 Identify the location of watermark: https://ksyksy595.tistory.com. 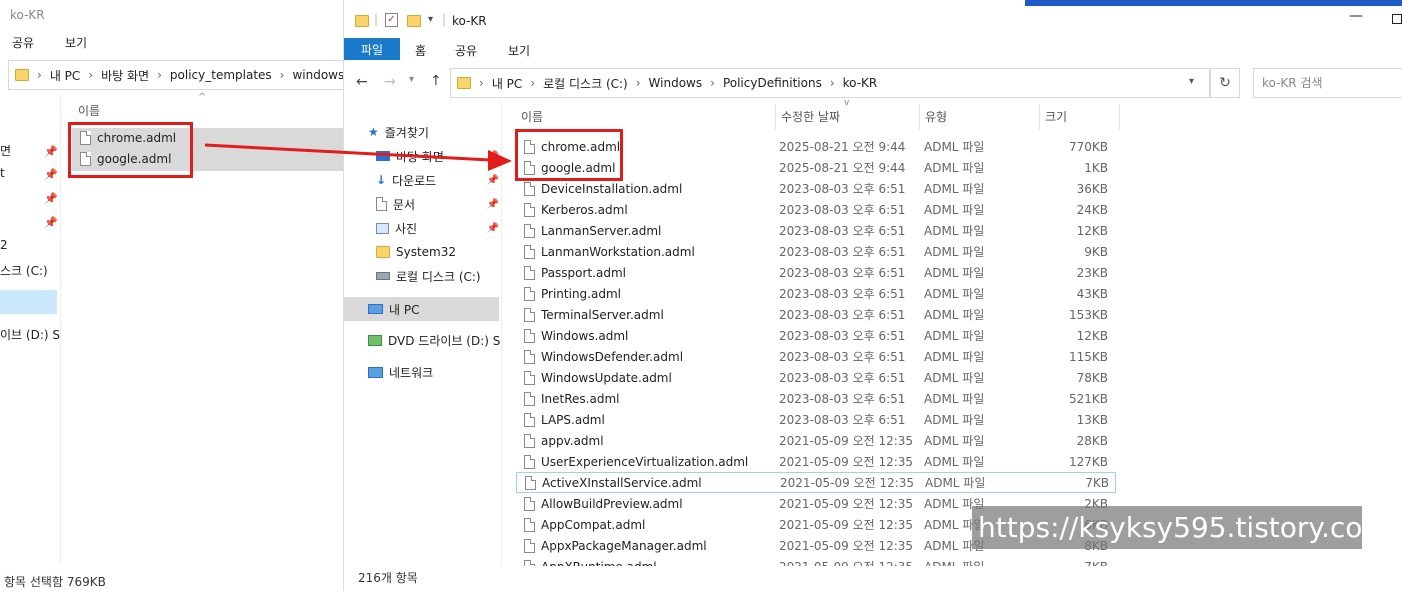
(1167, 527).